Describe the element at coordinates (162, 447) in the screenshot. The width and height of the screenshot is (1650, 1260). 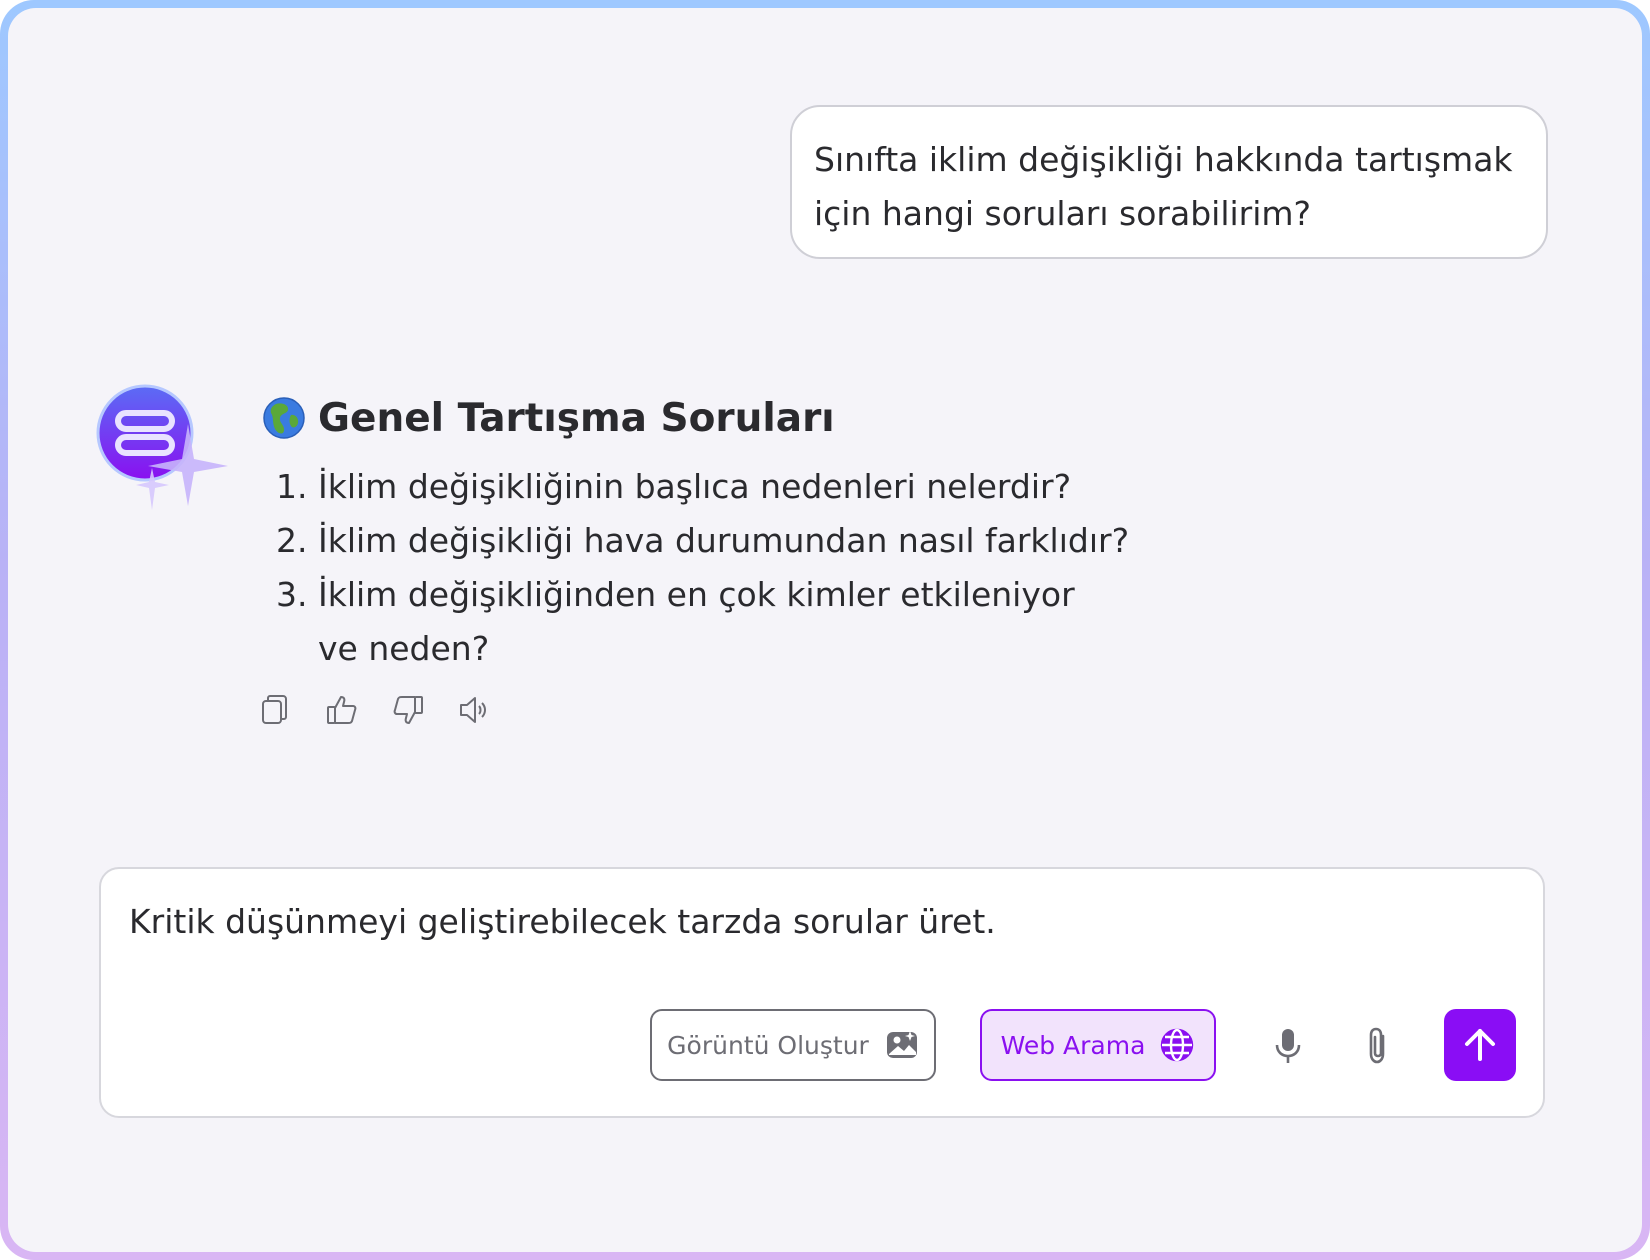
I see `assistant-logo-icon` at that location.